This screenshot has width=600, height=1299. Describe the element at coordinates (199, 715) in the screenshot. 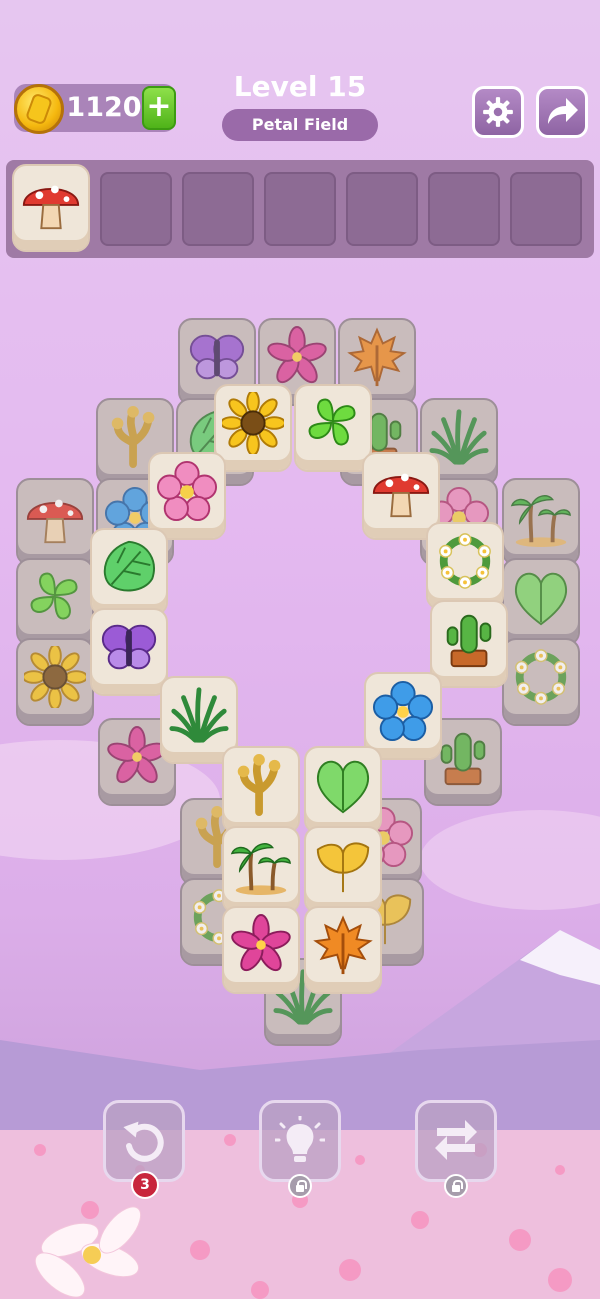

I see `fern-icon` at that location.